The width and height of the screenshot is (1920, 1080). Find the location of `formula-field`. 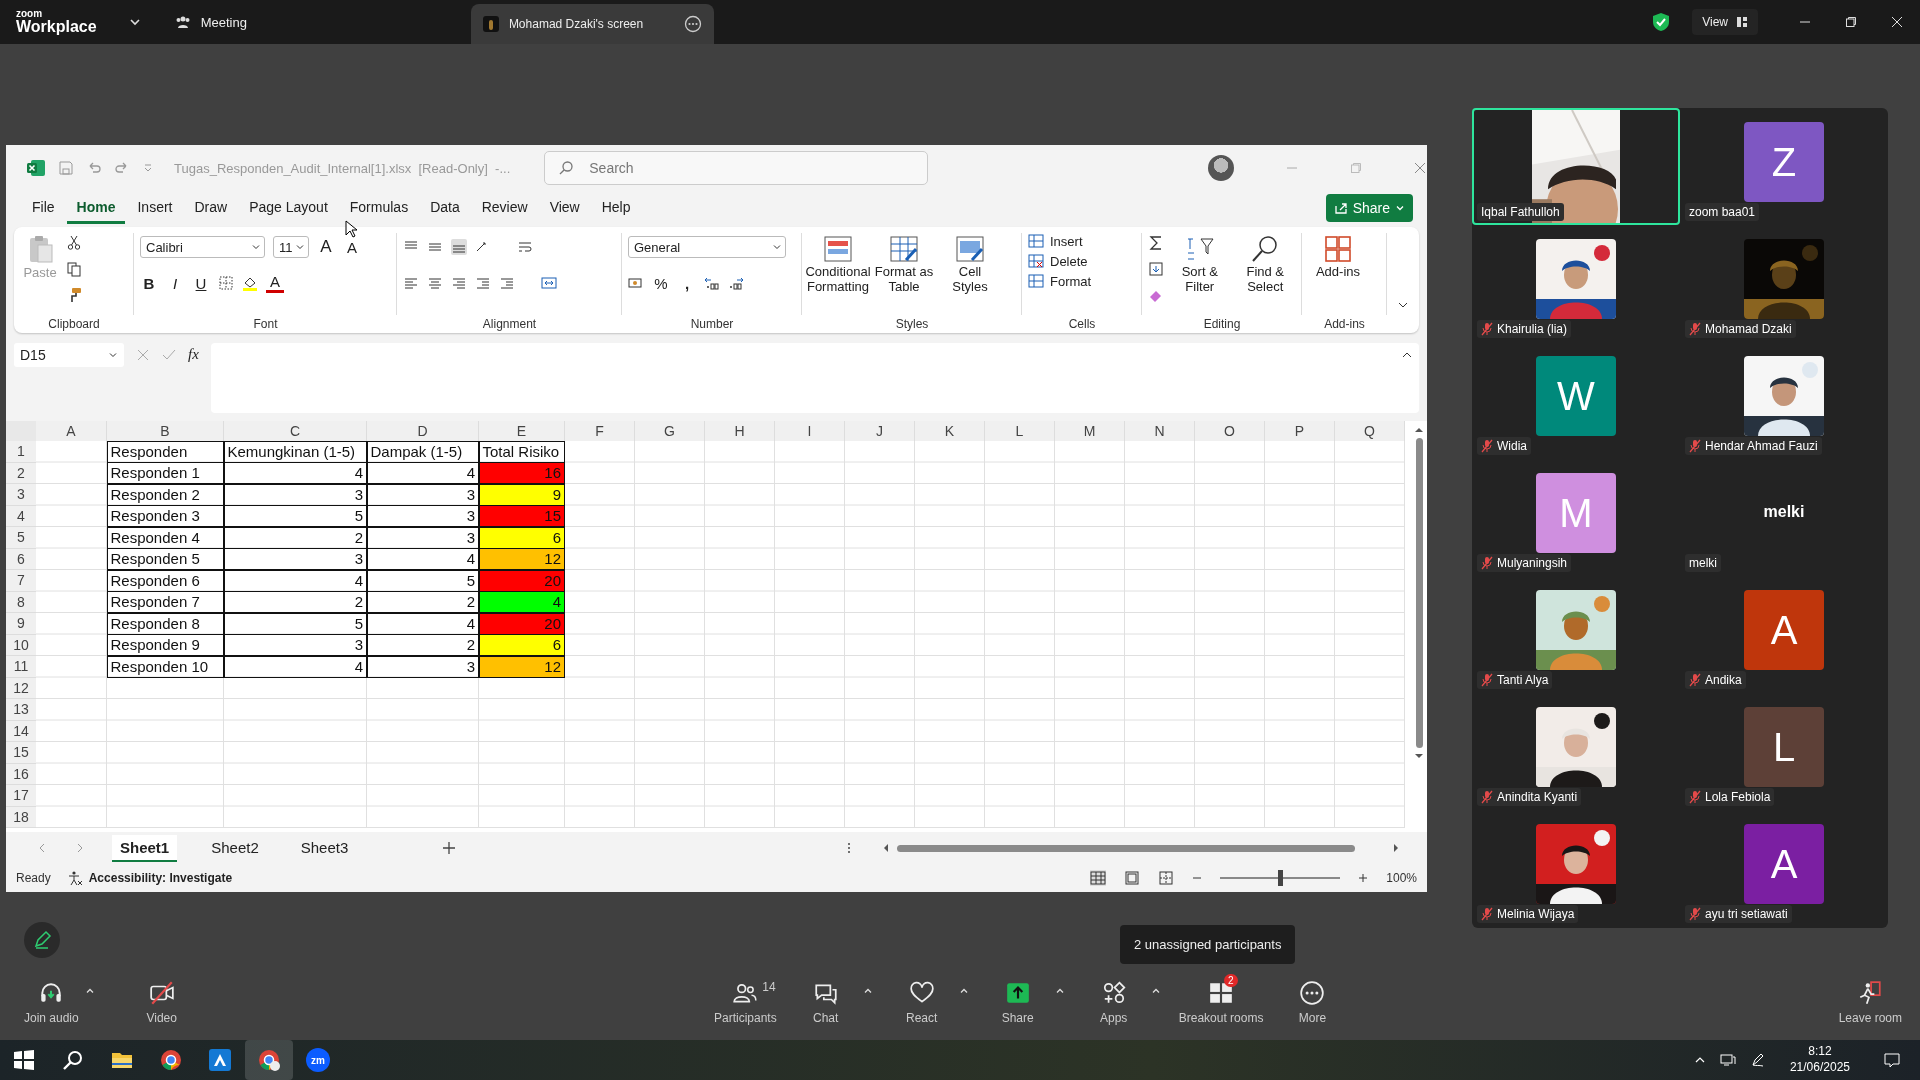

formula-field is located at coordinates (814, 378).